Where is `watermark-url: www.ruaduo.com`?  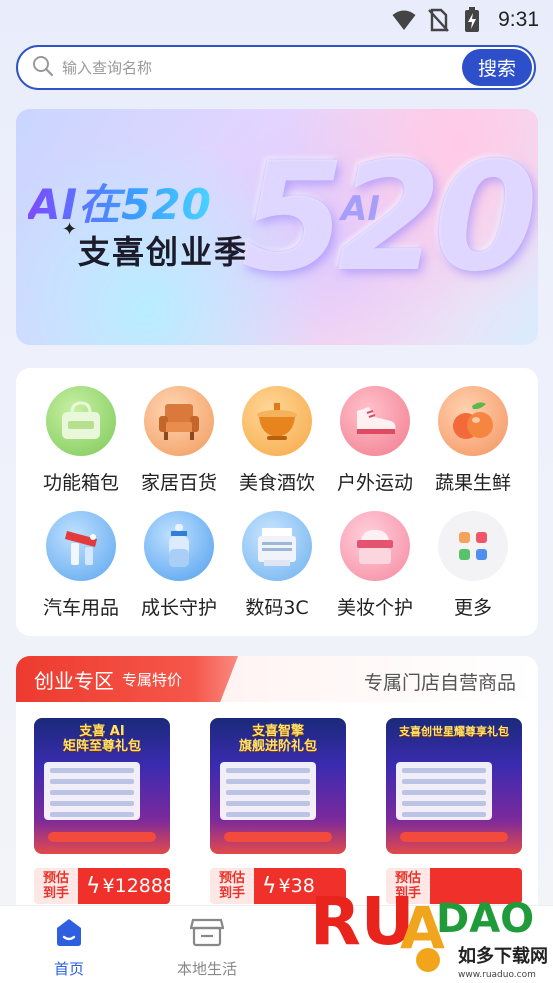 watermark-url: www.ruaduo.com is located at coordinates (497, 975).